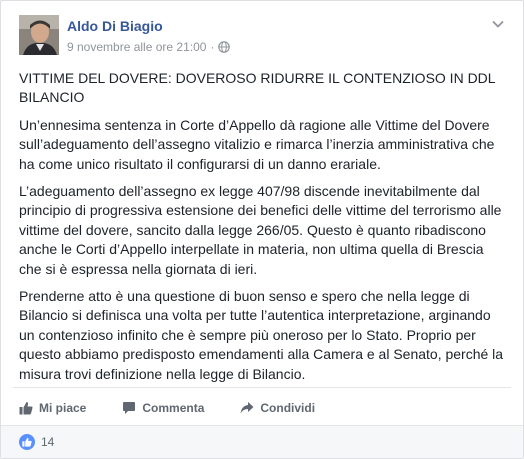 Image resolution: width=524 pixels, height=459 pixels. What do you see at coordinates (129, 408) in the screenshot?
I see `comment-icon` at bounding box center [129, 408].